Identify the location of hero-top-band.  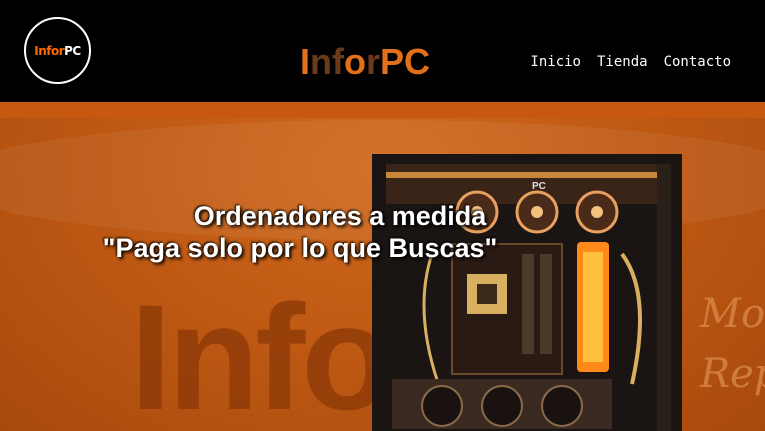
(382, 110).